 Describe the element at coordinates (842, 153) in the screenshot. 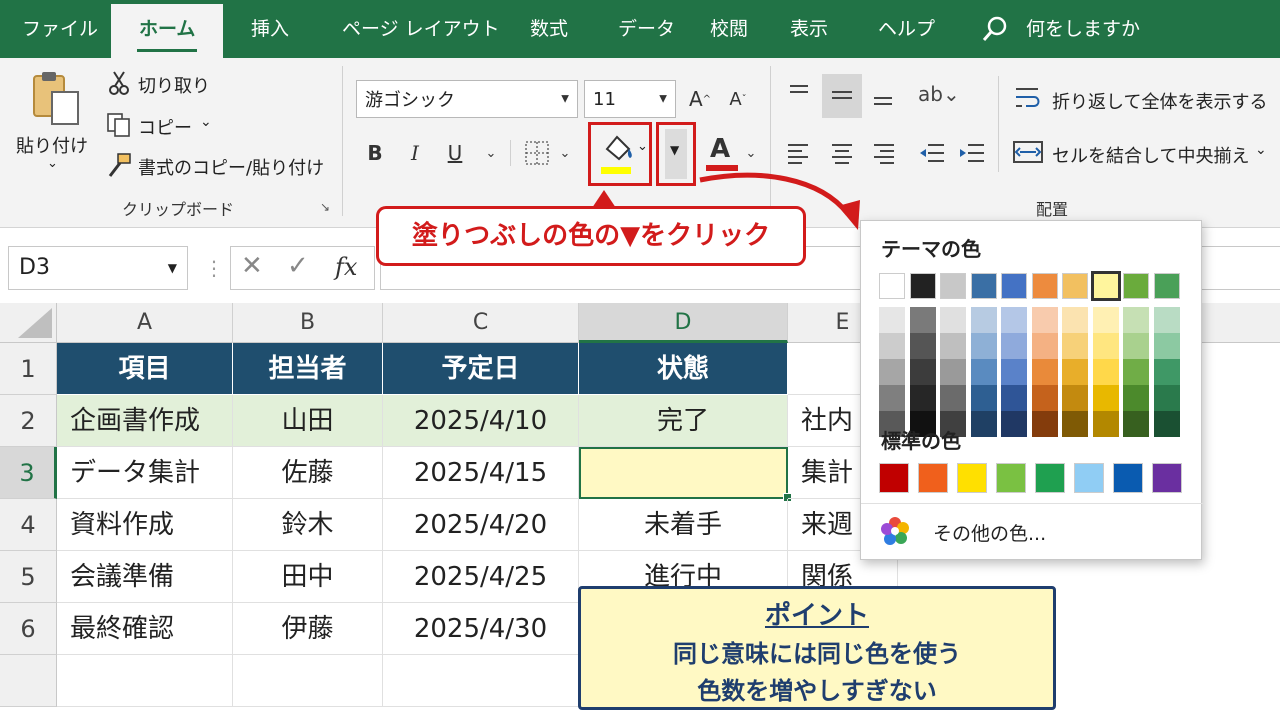

I see `align-center-icon` at that location.